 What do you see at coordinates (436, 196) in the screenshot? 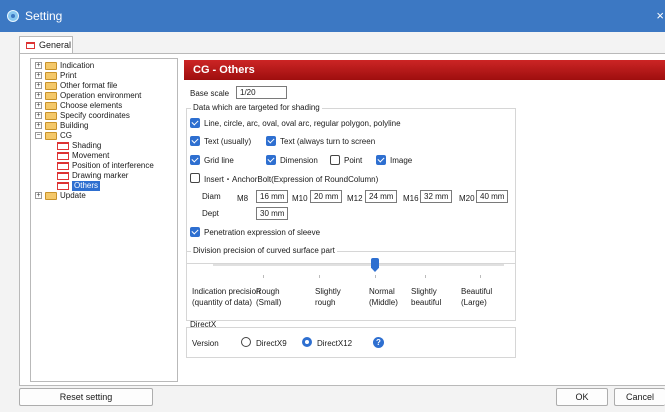
I see `size-m16-input: 32 mm` at bounding box center [436, 196].